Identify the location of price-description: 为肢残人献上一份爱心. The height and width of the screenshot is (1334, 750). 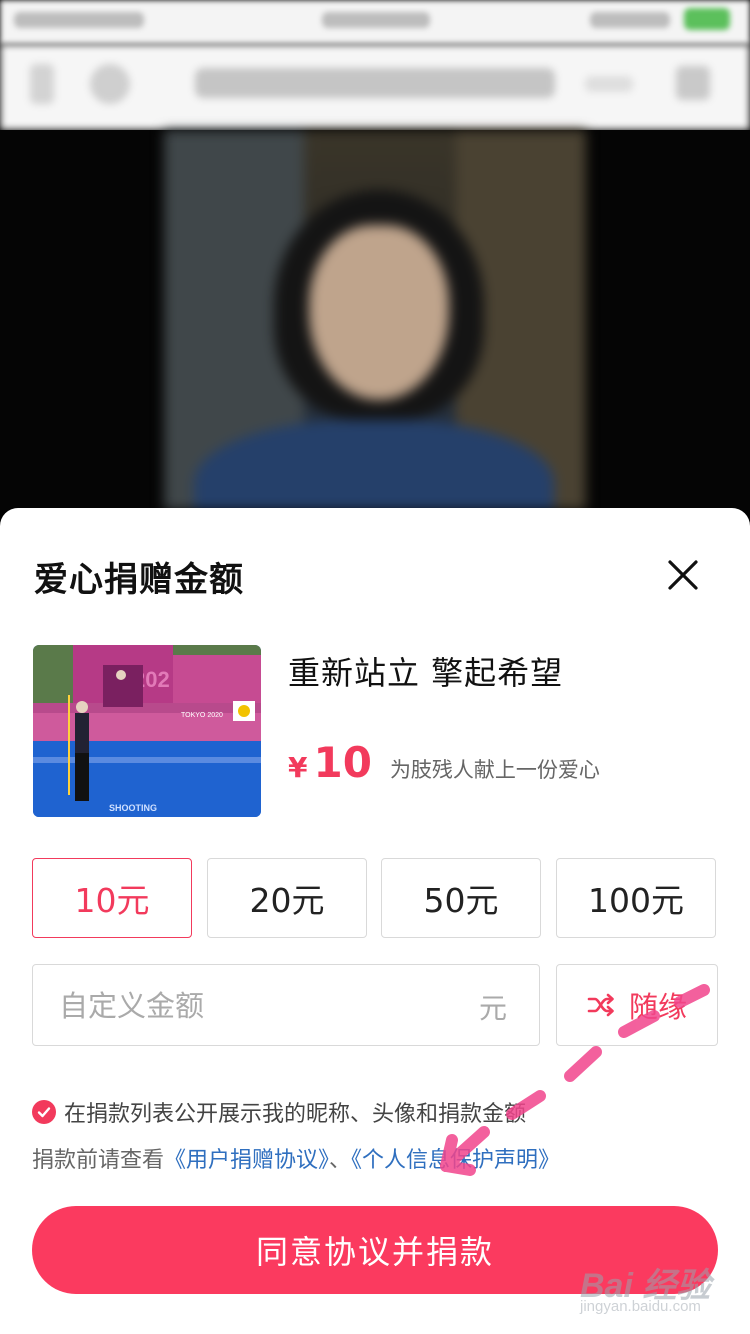
(494, 770).